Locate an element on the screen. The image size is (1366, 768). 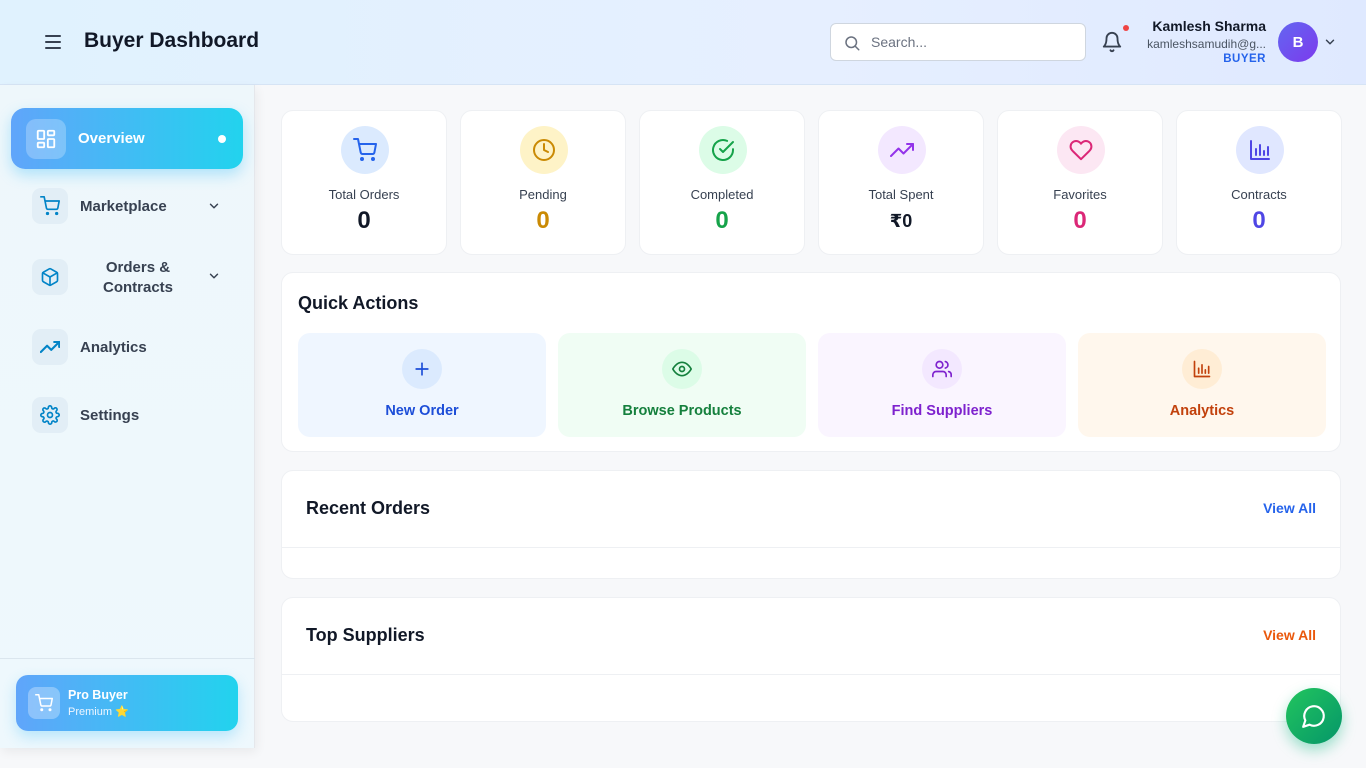
clock-icon is located at coordinates (544, 150).